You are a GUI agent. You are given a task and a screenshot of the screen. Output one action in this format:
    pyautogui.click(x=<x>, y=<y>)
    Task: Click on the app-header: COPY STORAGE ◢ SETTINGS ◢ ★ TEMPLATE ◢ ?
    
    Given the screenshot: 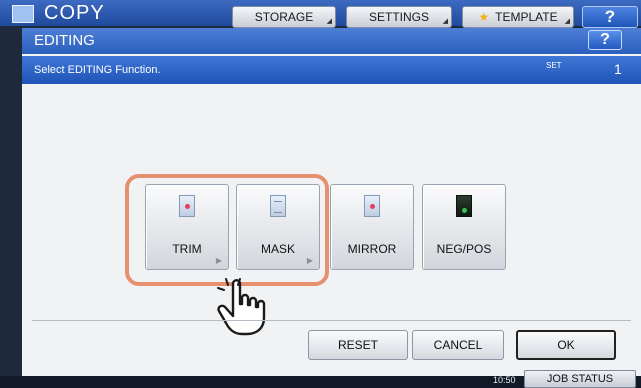 What is the action you would take?
    pyautogui.click(x=320, y=14)
    